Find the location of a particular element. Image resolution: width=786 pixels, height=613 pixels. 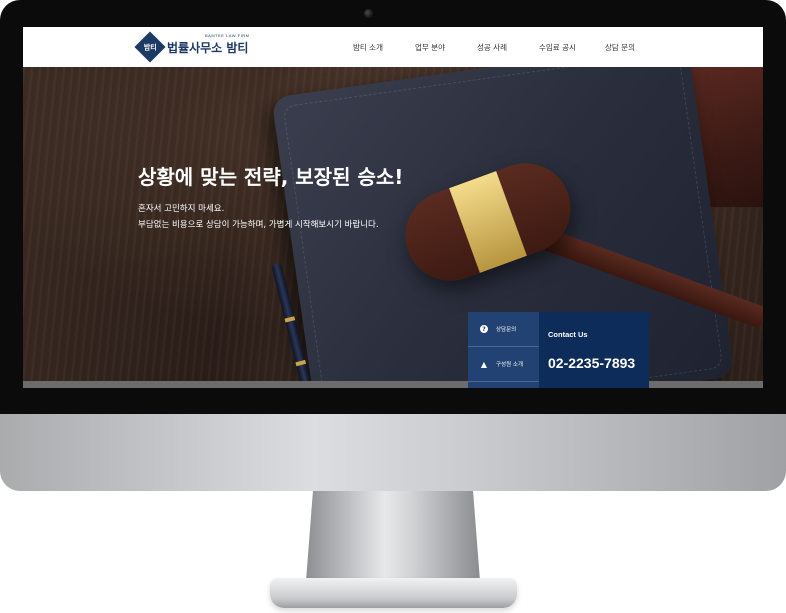

main-nav: 밤티 소개 업무 분야 성공 사례 수임료 공시 상담 문의 is located at coordinates (494, 47).